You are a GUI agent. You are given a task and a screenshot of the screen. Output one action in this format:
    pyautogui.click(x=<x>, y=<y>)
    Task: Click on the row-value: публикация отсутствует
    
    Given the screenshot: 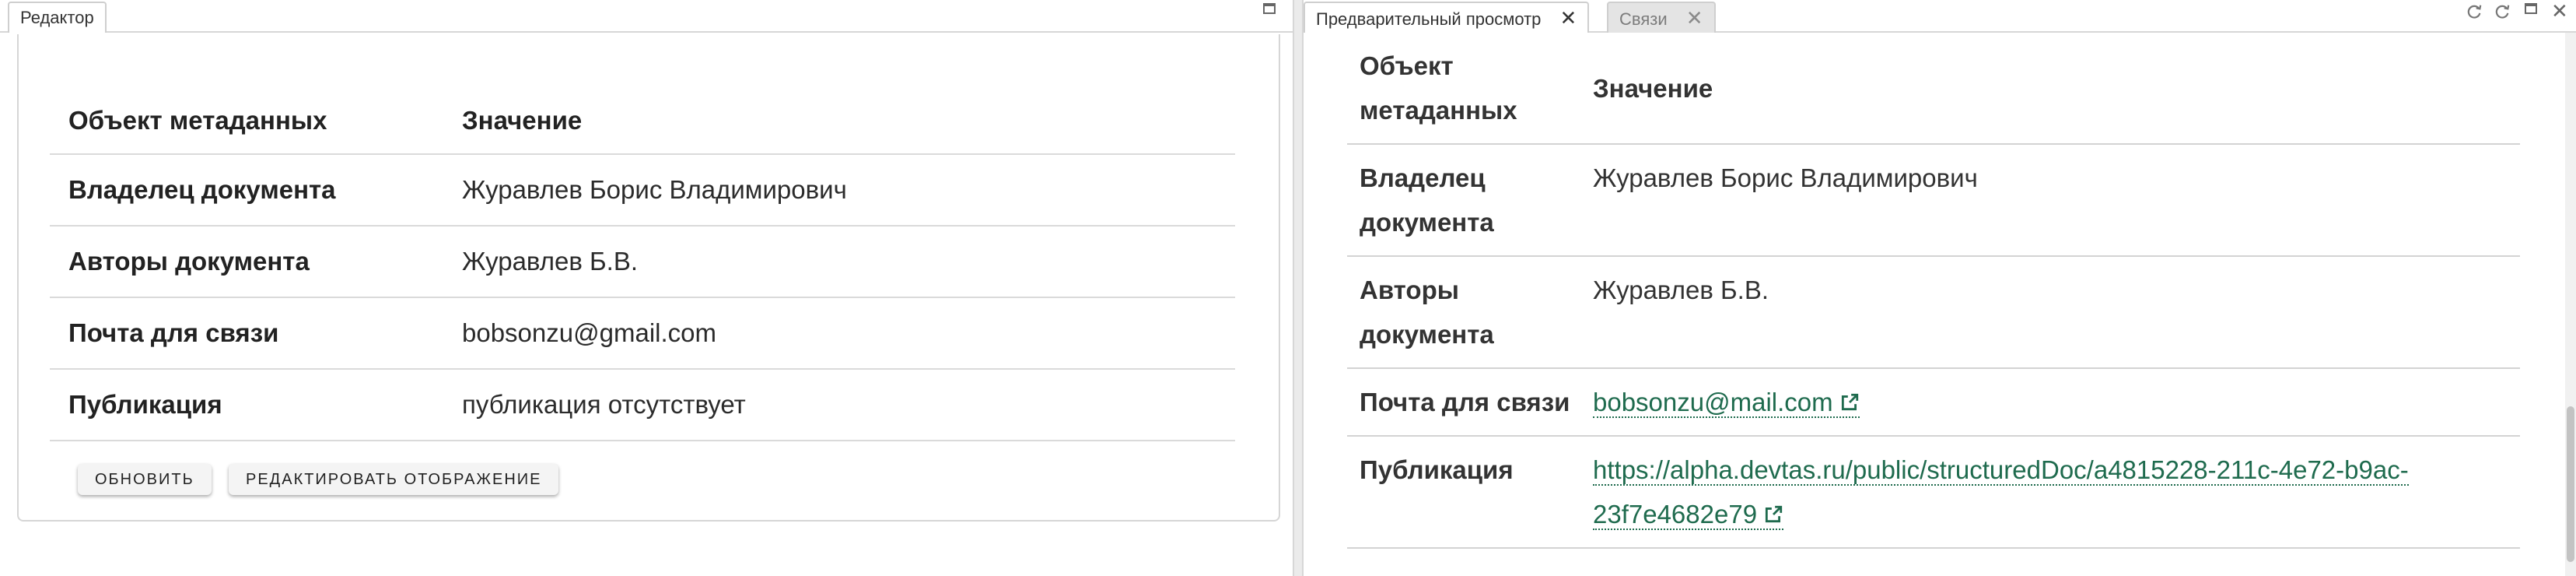 What is the action you would take?
    pyautogui.click(x=839, y=405)
    